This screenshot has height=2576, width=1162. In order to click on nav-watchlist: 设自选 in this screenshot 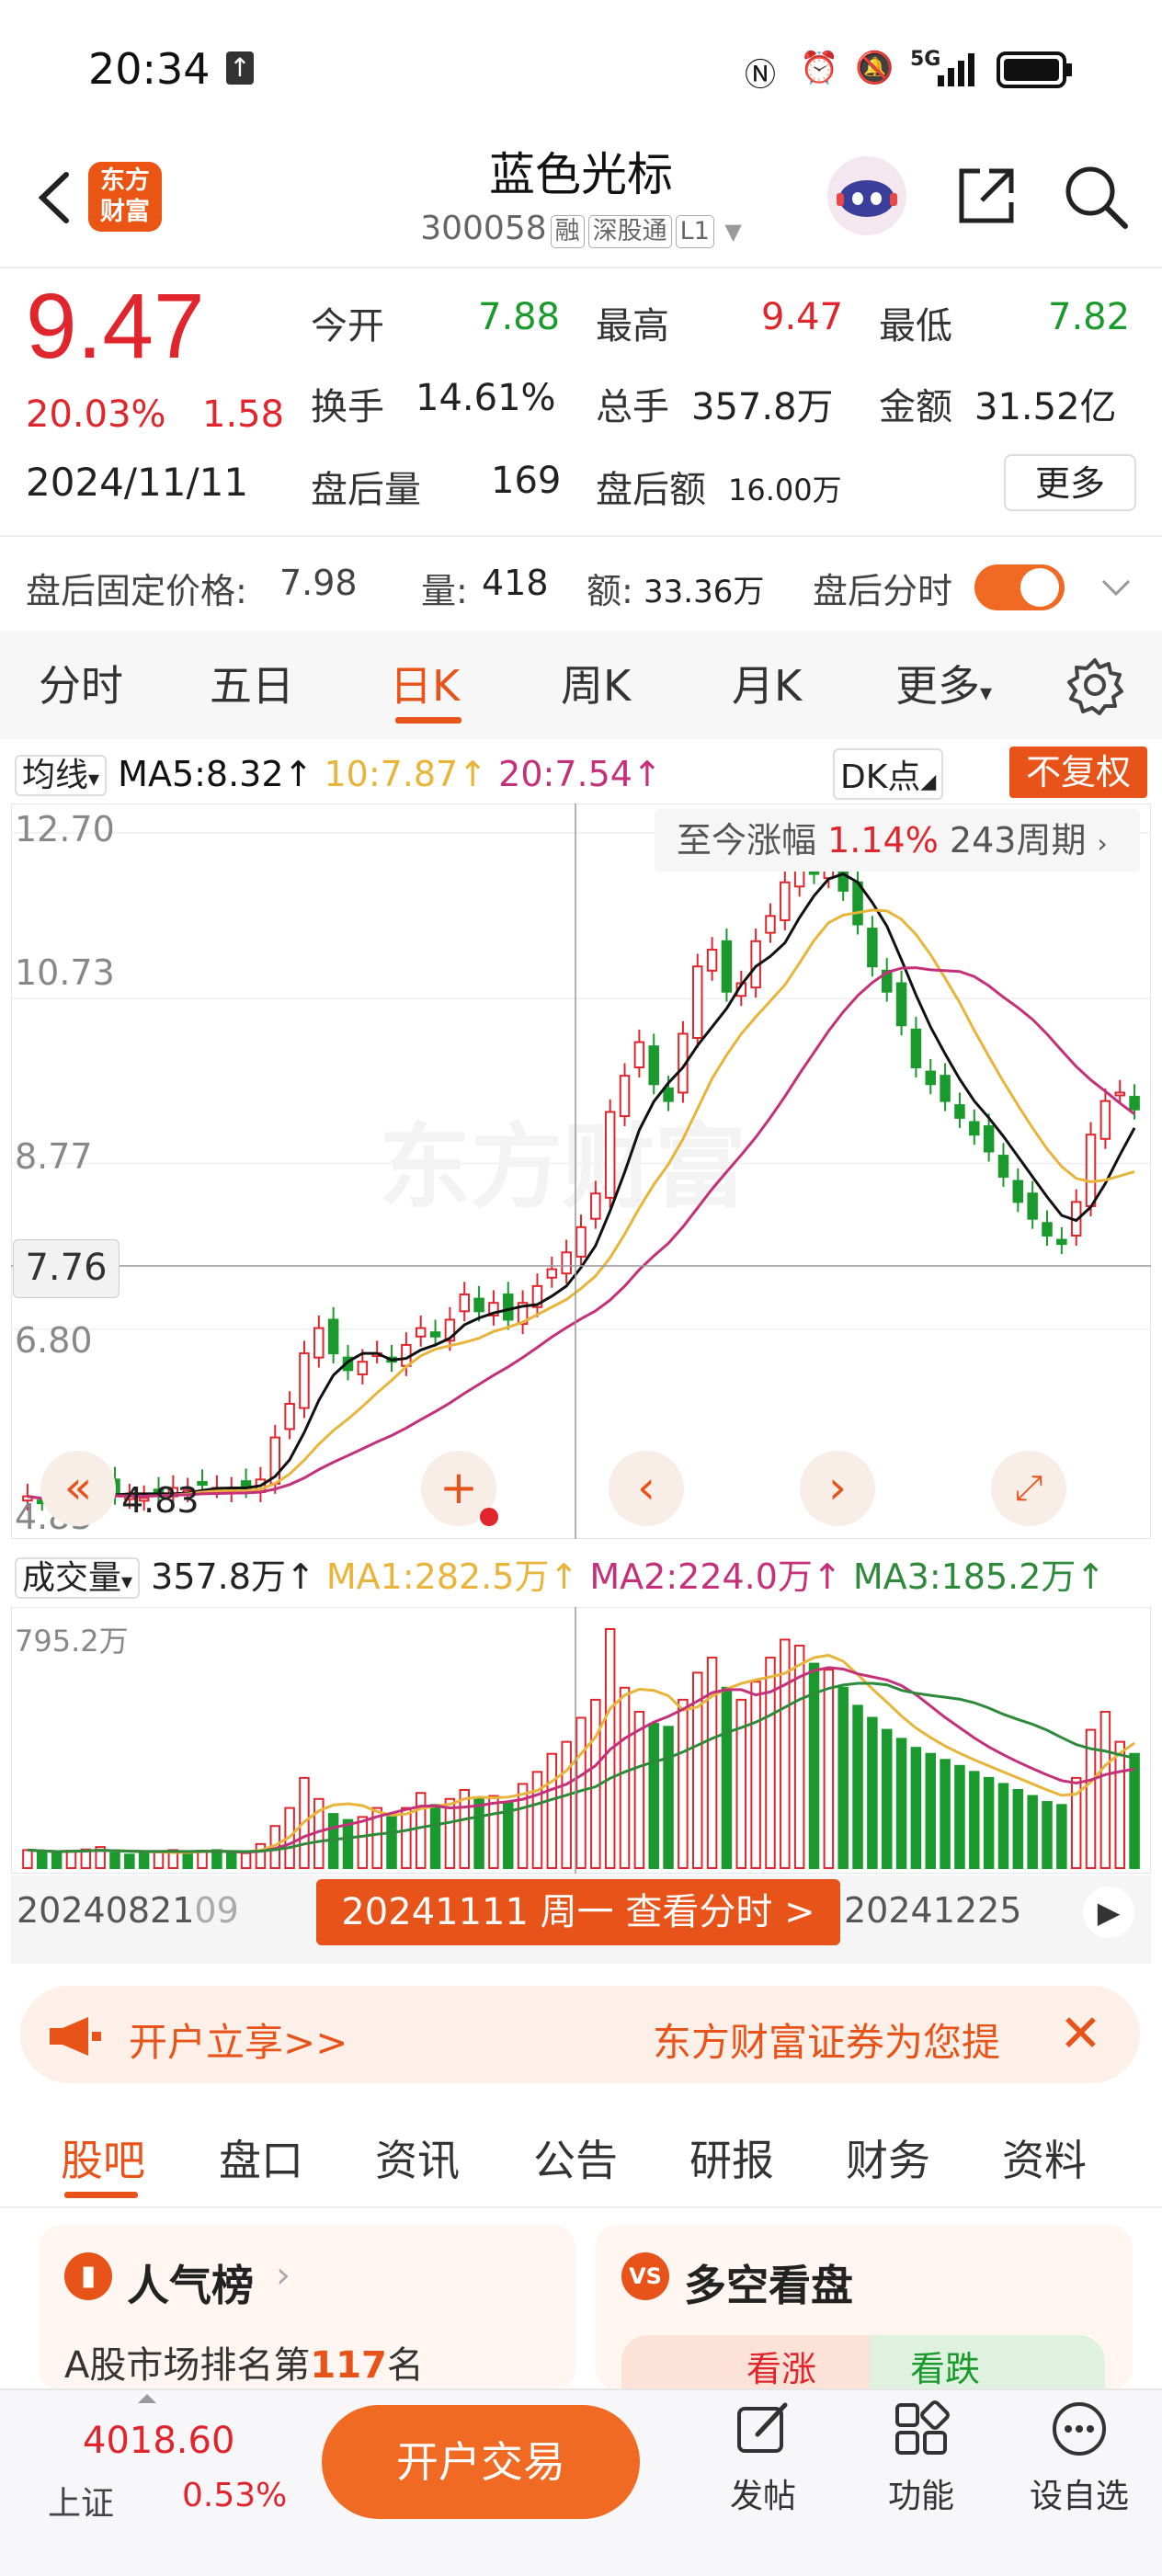, I will do `click(1080, 2458)`.